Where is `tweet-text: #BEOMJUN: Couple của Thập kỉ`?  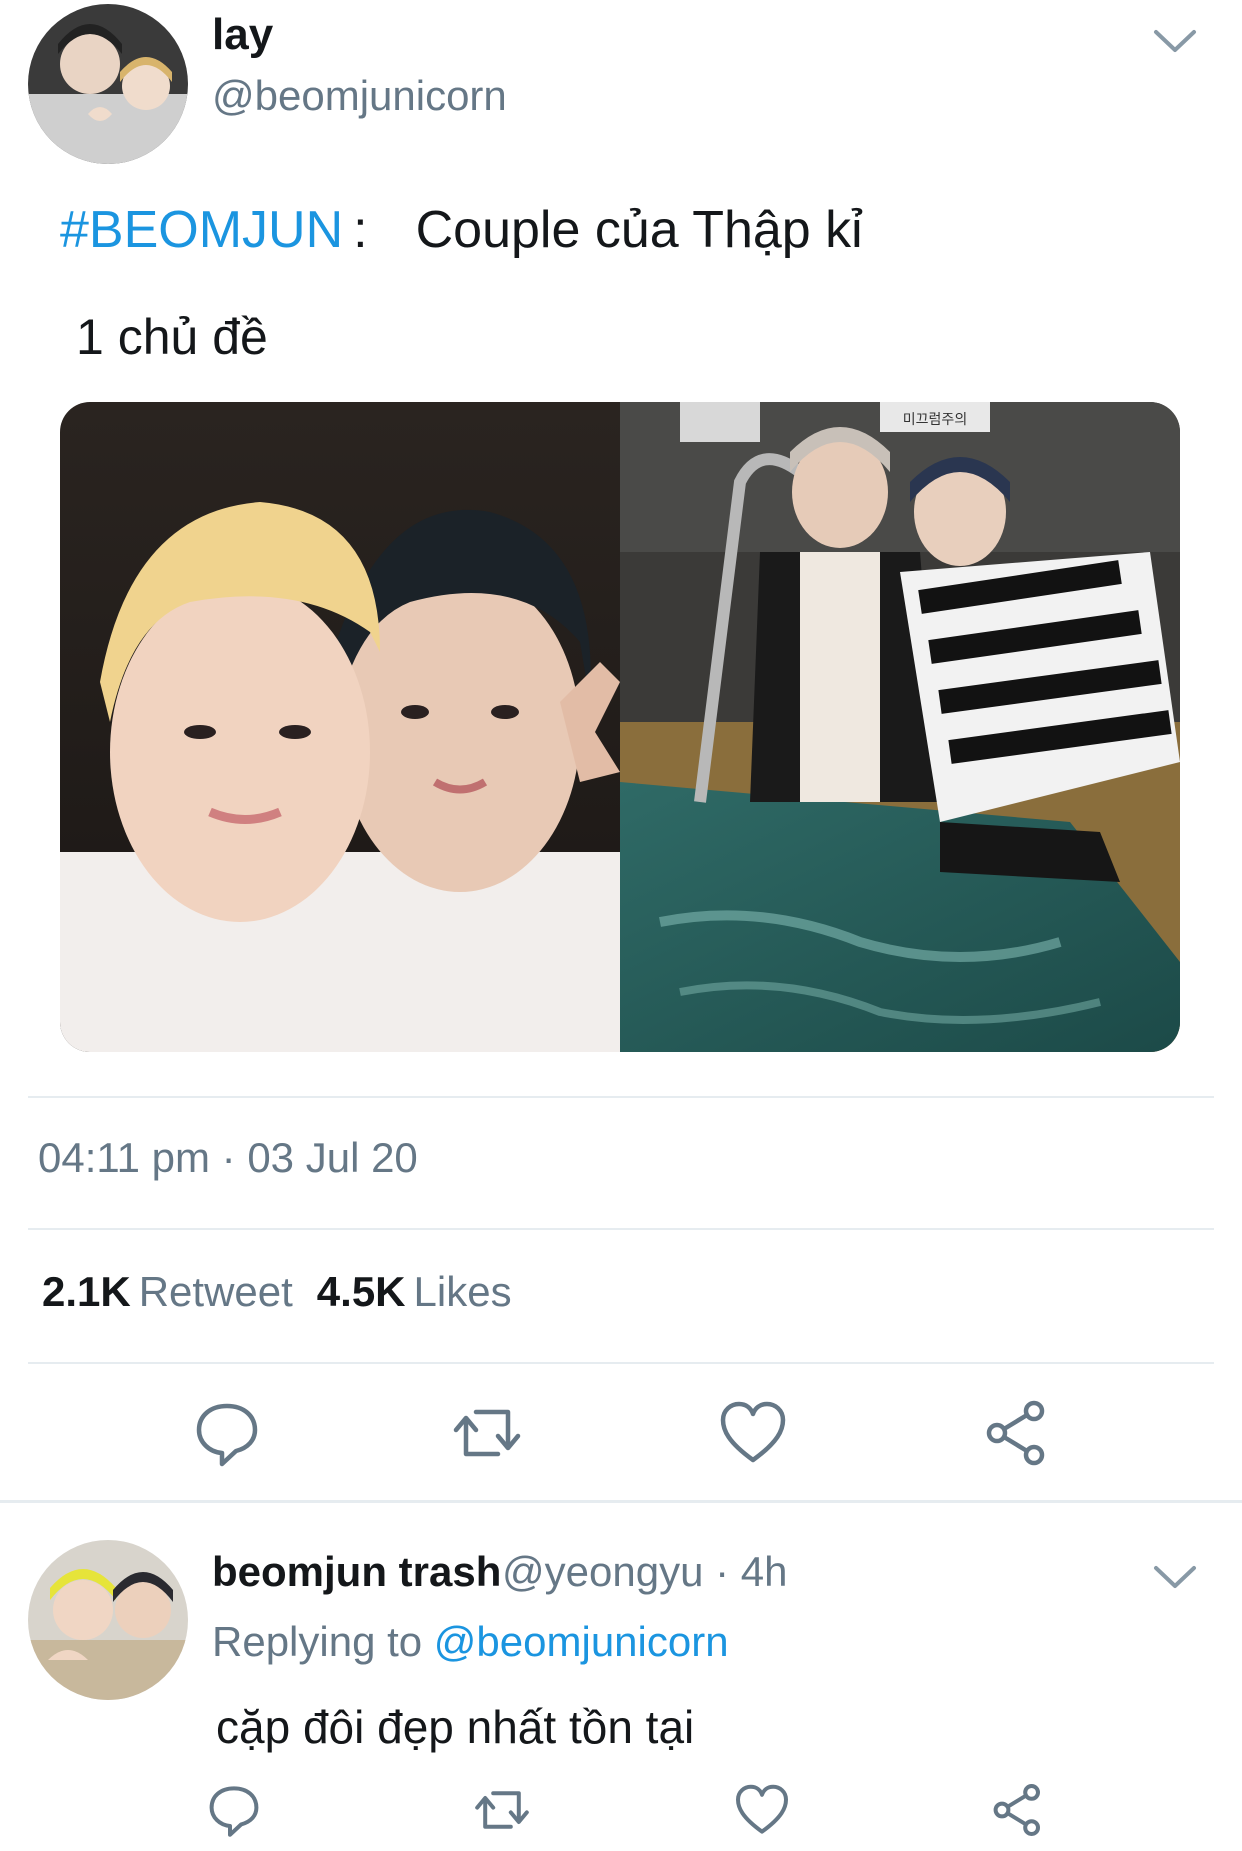
tweet-text: #BEOMJUN: Couple của Thập kỉ is located at coordinates (461, 230).